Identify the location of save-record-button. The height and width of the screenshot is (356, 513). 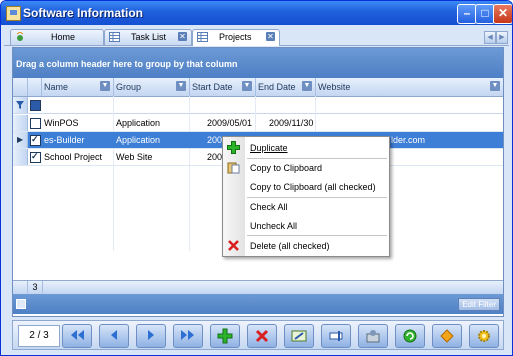
(373, 336).